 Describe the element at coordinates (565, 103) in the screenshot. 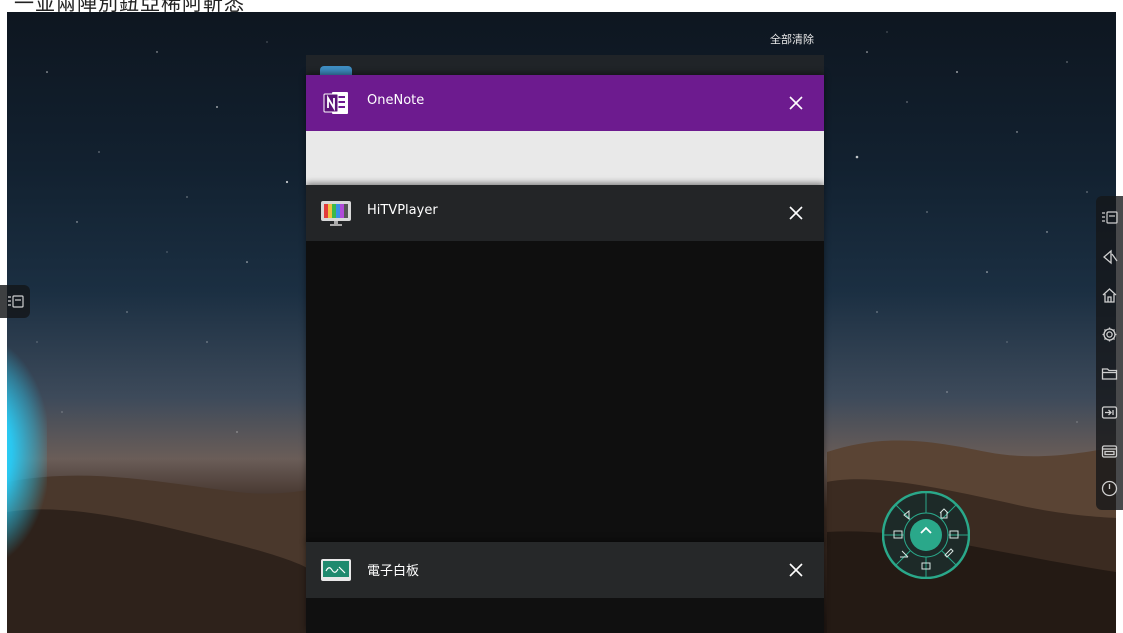

I see `card-header: OneNote` at that location.